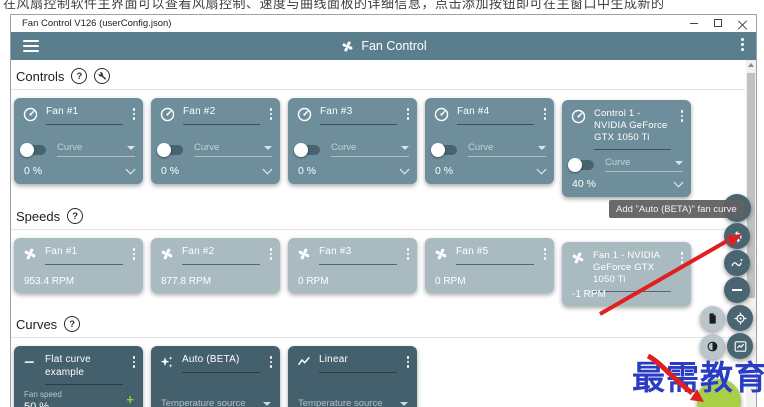  What do you see at coordinates (352, 141) in the screenshot?
I see `control-card-fan3: Fan #3 Curve 0 %` at bounding box center [352, 141].